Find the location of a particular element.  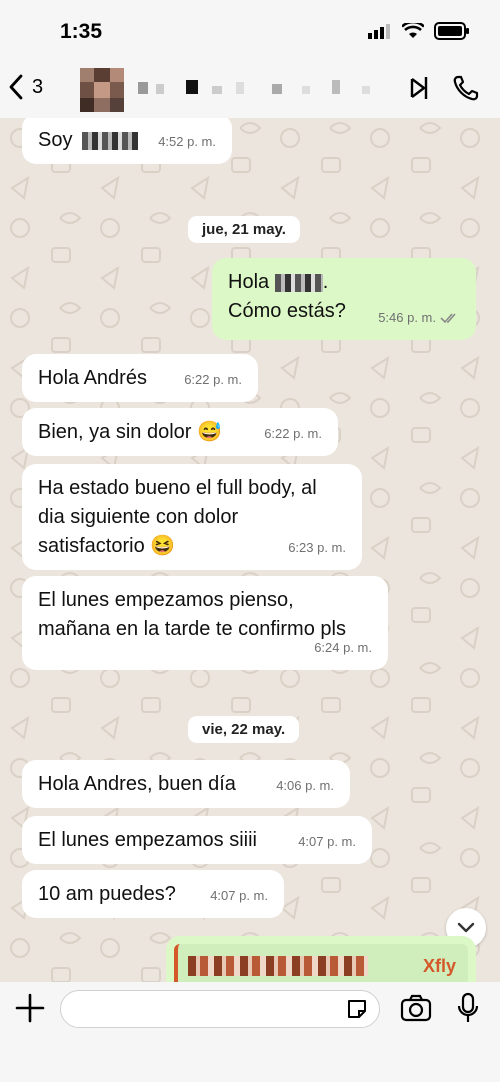

contact-name-redacted is located at coordinates (282, 88).